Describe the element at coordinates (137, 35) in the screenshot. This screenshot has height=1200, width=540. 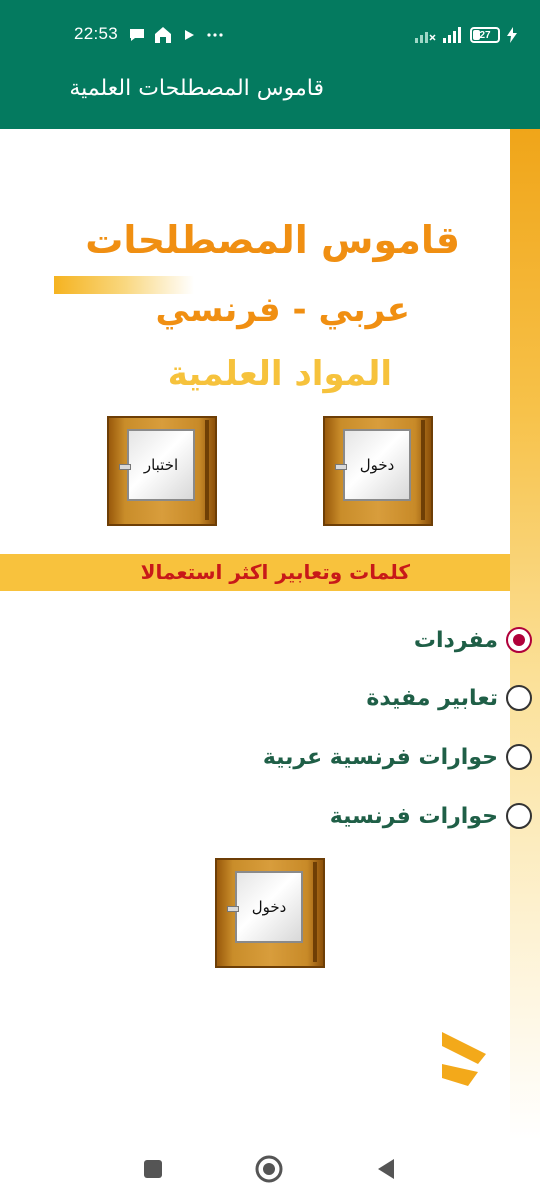
I see `chat-icon` at that location.